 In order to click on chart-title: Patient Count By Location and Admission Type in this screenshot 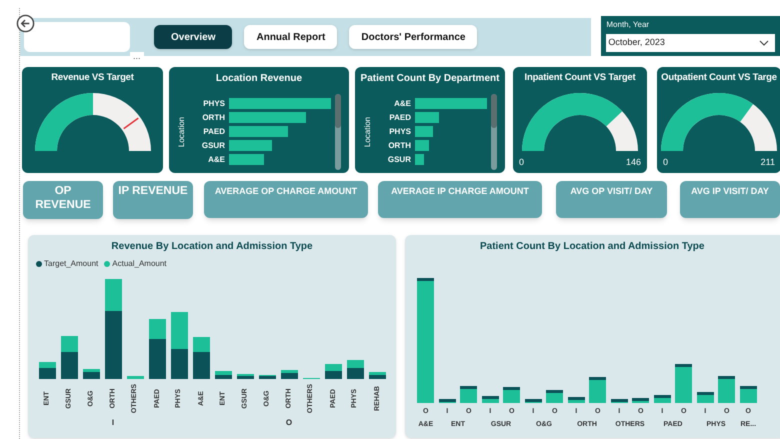, I will do `click(593, 247)`.